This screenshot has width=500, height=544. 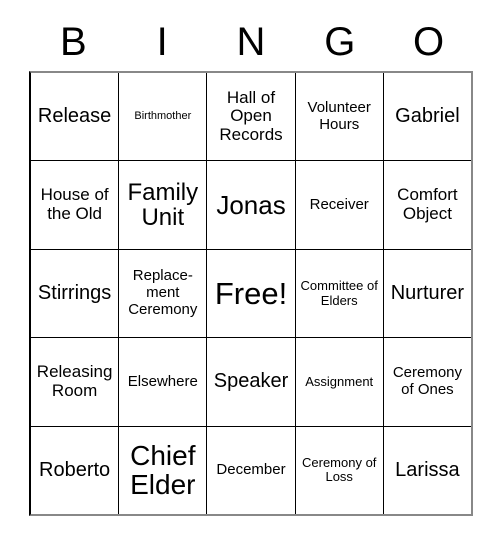 I want to click on bingo-cell-free-space: Free!, so click(x=250, y=293).